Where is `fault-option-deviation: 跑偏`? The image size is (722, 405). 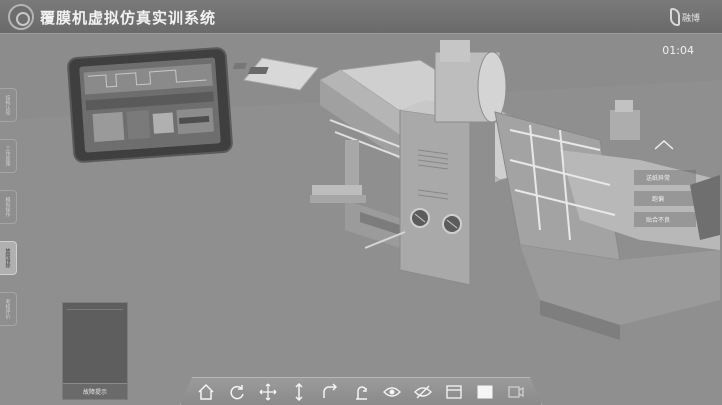
fault-option-deviation: 跑偏 is located at coordinates (665, 198).